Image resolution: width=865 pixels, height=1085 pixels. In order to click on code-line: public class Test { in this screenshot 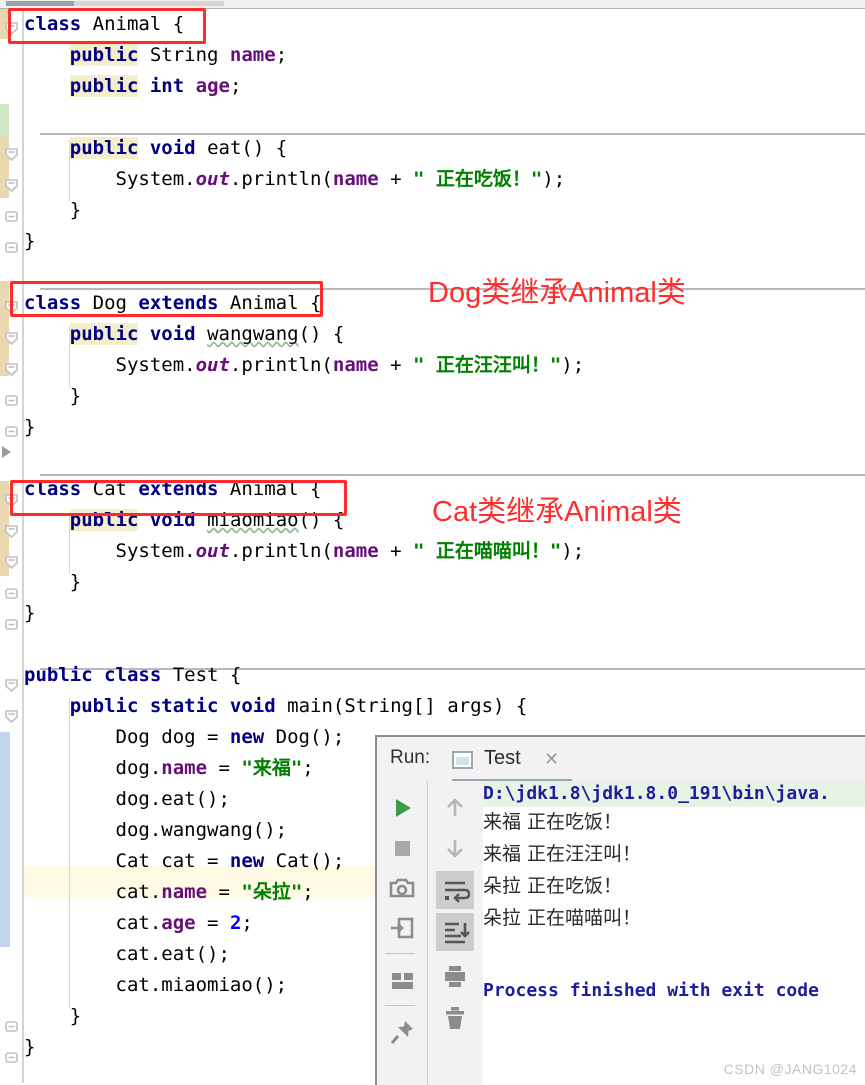, I will do `click(444, 675)`.